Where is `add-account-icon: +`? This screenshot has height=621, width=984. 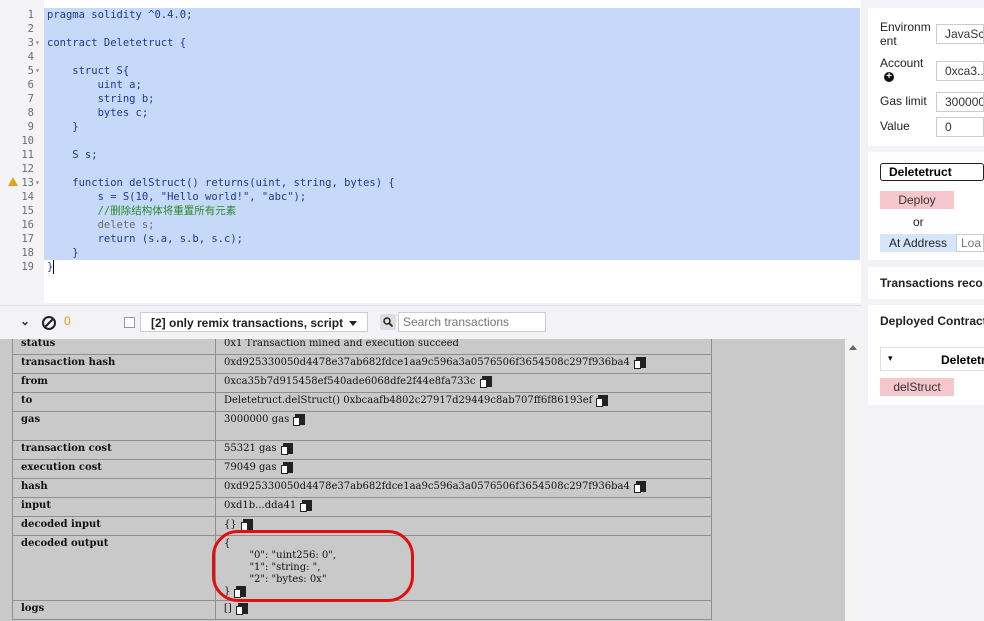
add-account-icon: + is located at coordinates (889, 77).